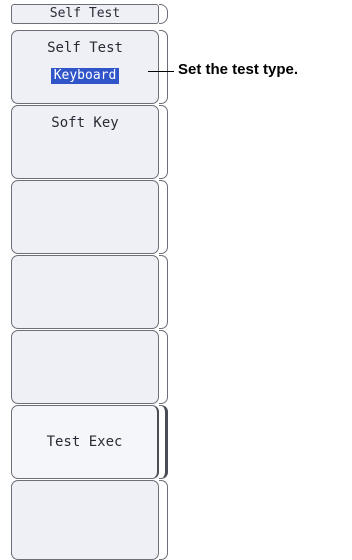  What do you see at coordinates (161, 71) in the screenshot?
I see `callout-leader-line` at bounding box center [161, 71].